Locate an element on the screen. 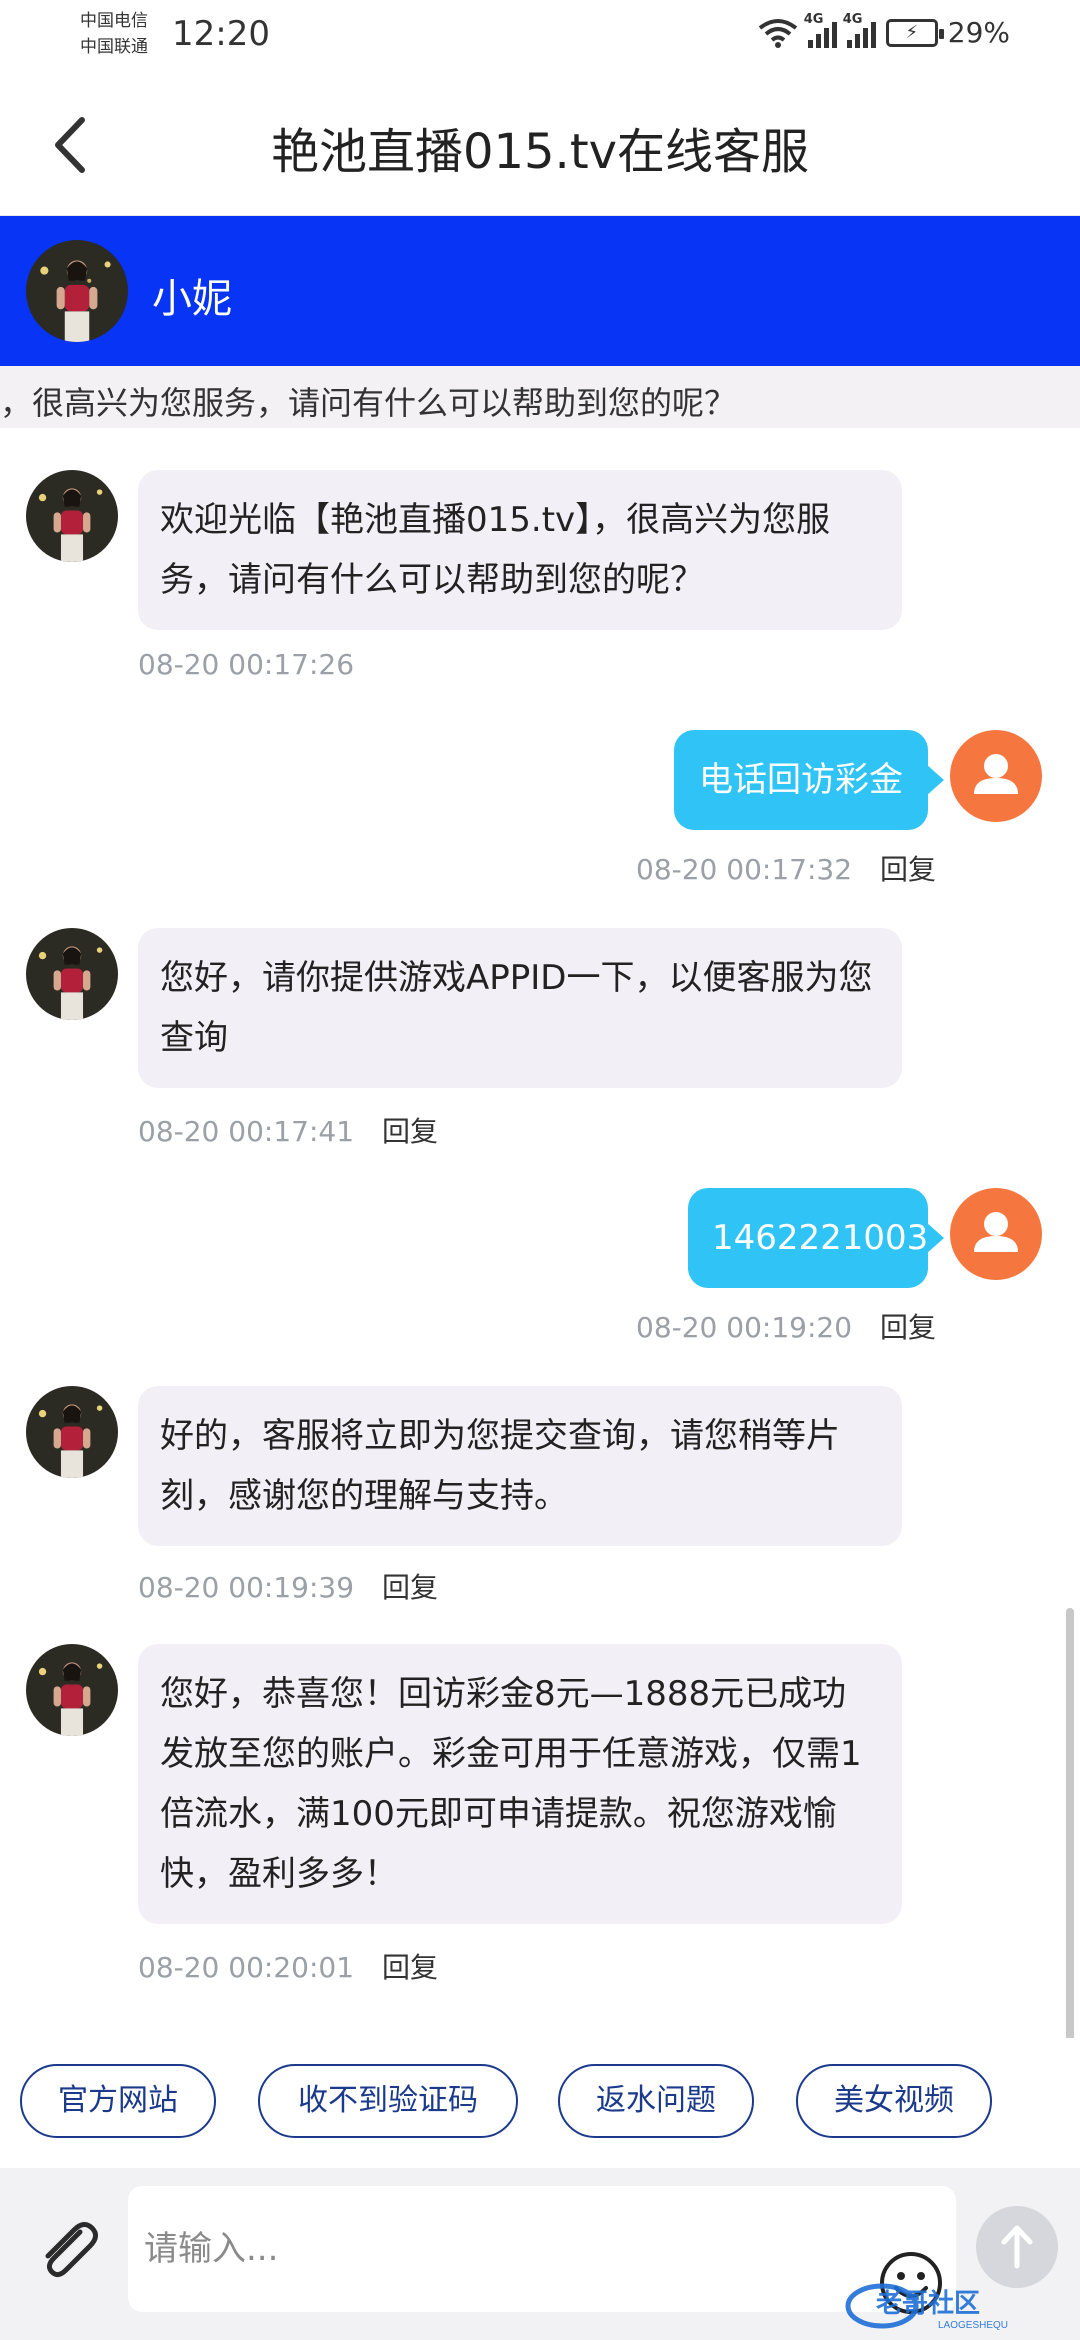 This screenshot has height=2340, width=1080. page-title: 艳池直播015.tv在线客服 is located at coordinates (540, 152).